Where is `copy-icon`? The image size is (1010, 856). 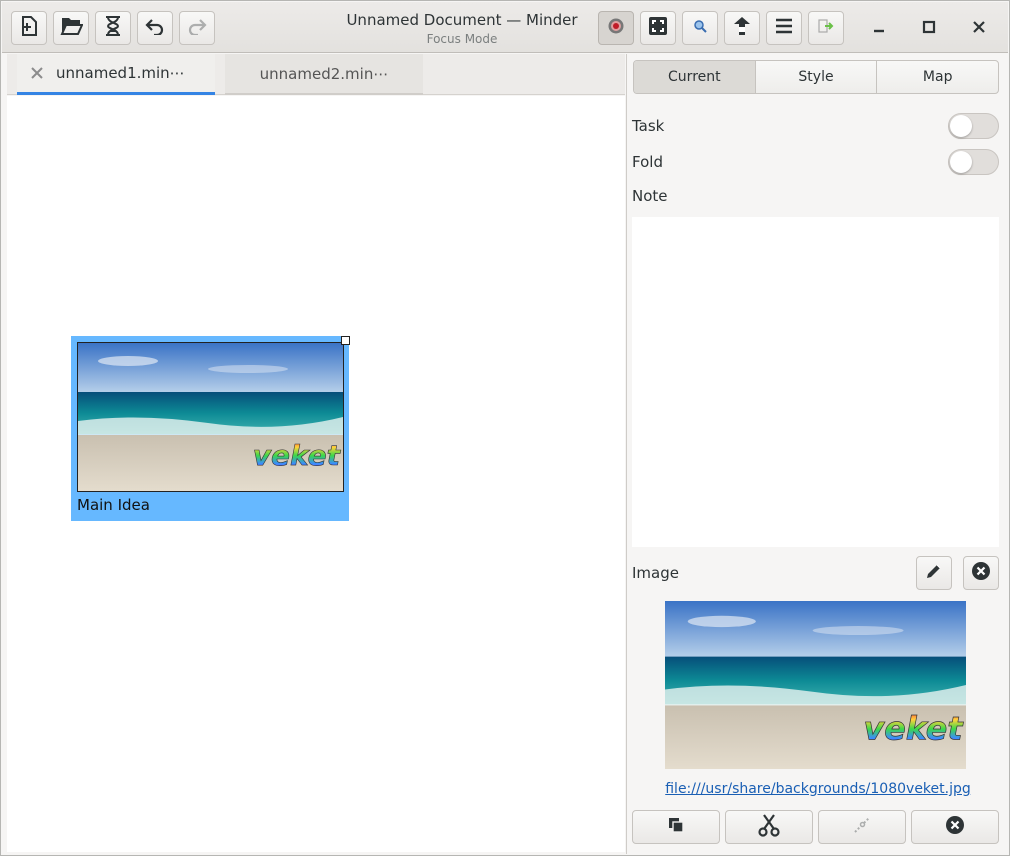
copy-icon is located at coordinates (676, 827).